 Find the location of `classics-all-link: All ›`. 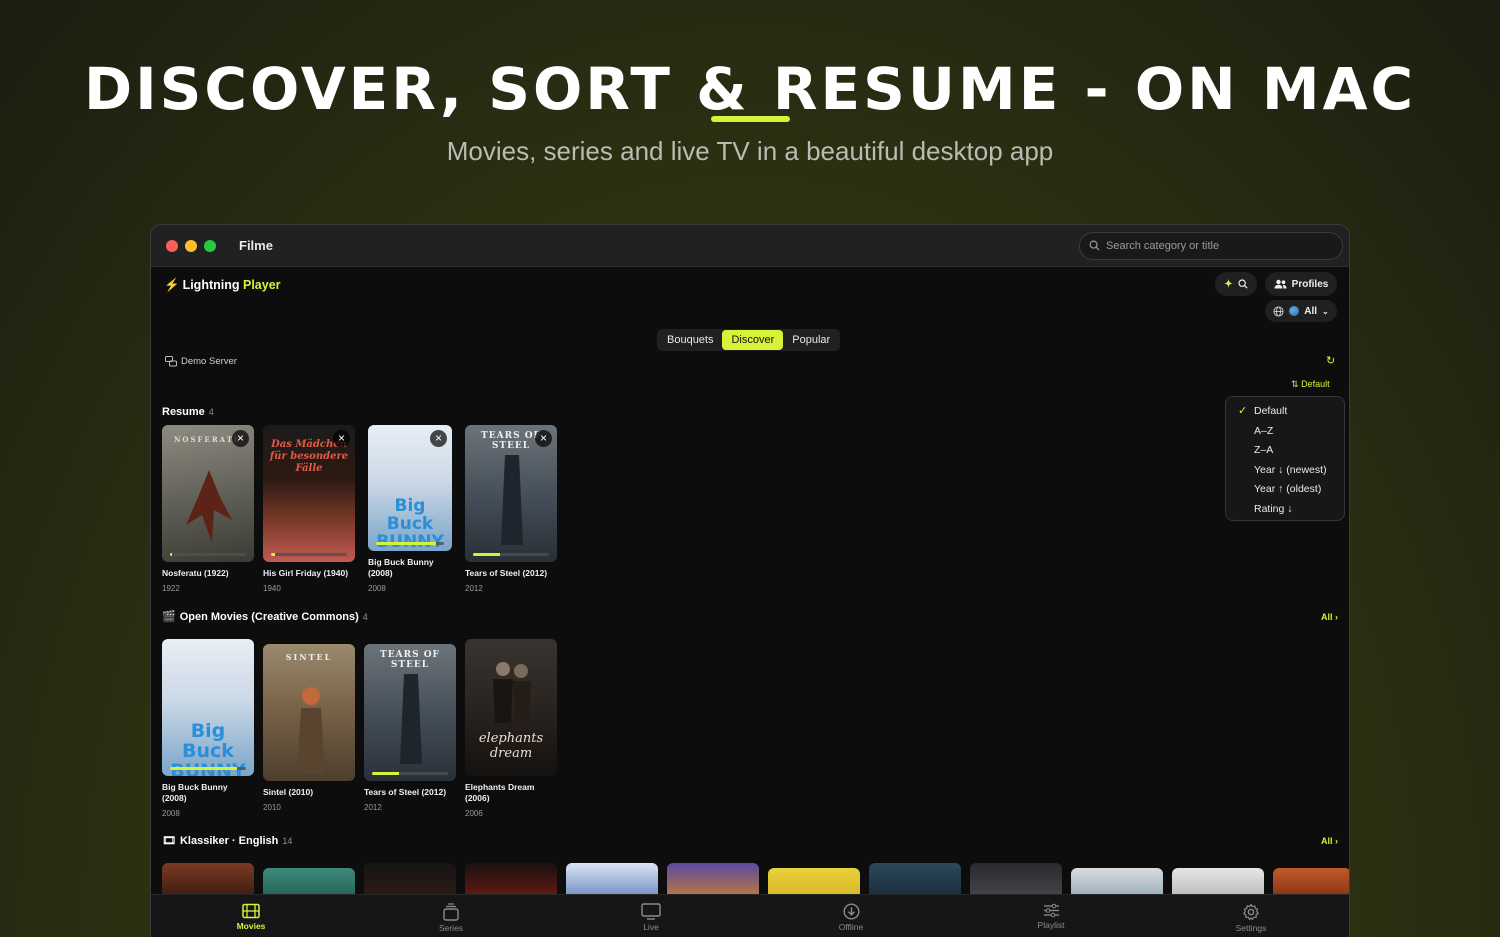

classics-all-link: All › is located at coordinates (1329, 841).